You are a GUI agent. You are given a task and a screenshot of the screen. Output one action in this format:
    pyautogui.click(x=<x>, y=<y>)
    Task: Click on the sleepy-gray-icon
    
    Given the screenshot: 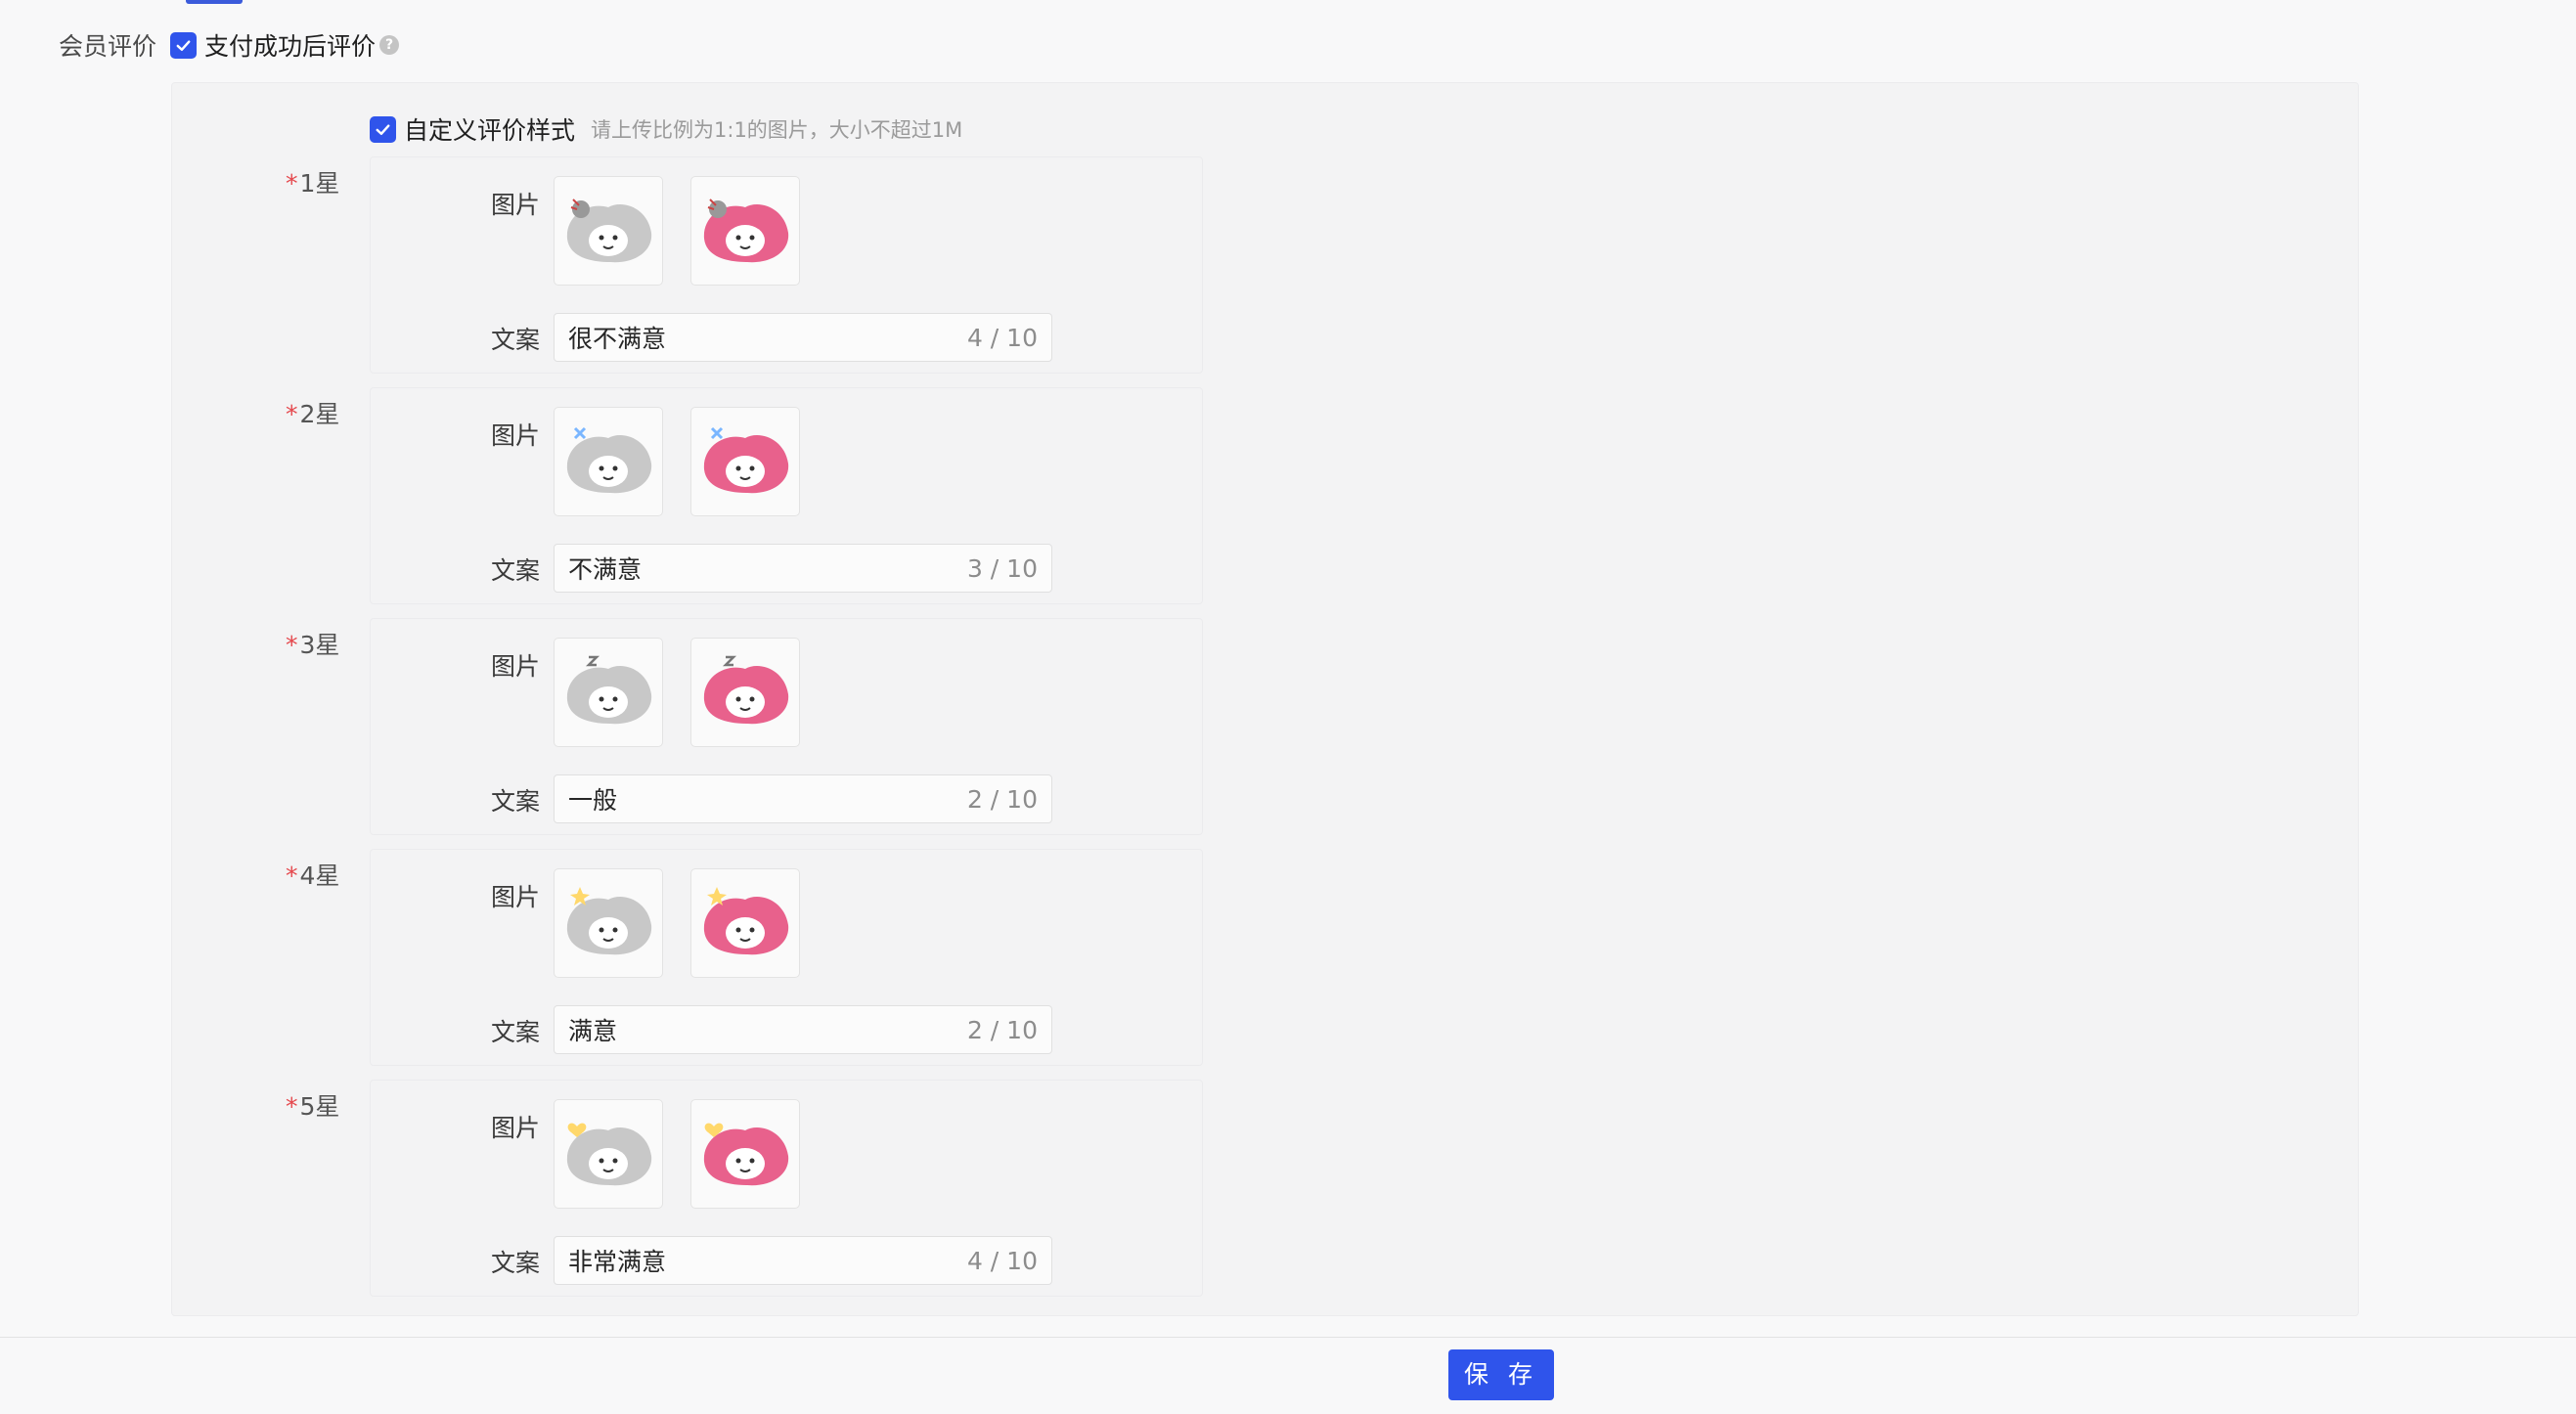 What is the action you would take?
    pyautogui.click(x=608, y=692)
    